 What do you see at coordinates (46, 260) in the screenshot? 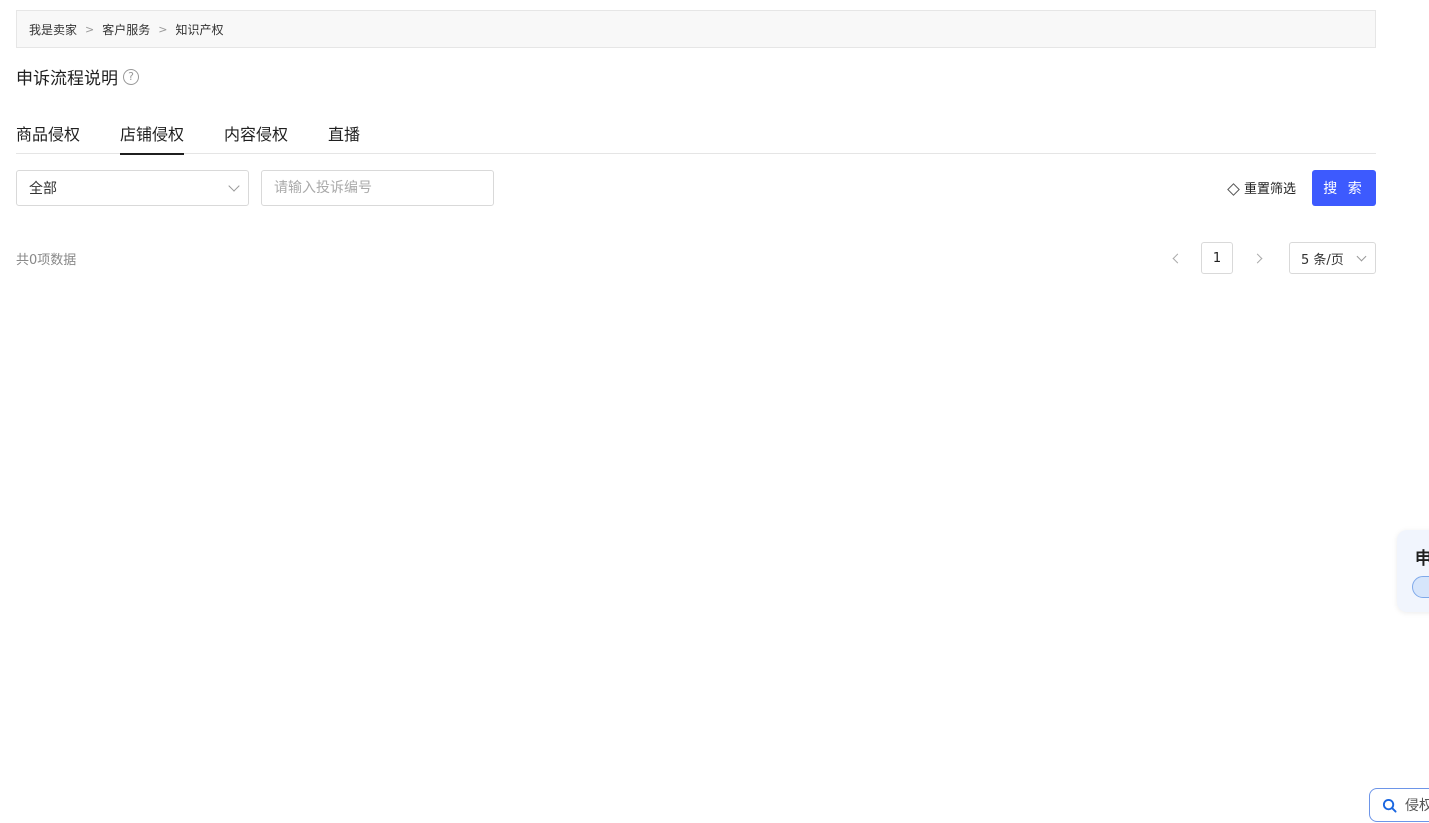
I see `total-count: 共0项数据` at bounding box center [46, 260].